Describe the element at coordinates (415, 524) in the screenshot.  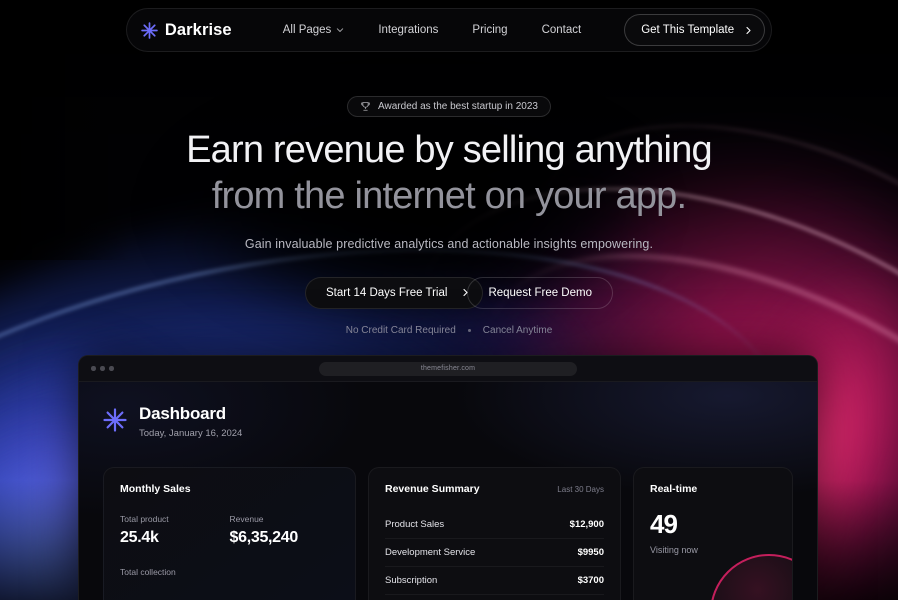
I see `row-label: Product Sales` at that location.